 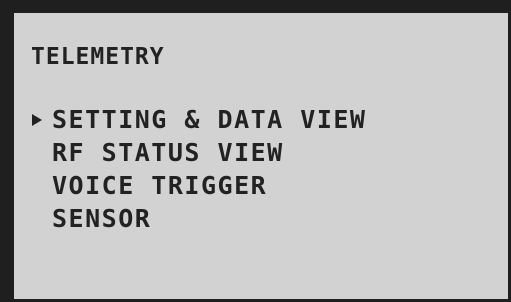 What do you see at coordinates (98, 57) in the screenshot?
I see `screen-title: TELEMETRY` at bounding box center [98, 57].